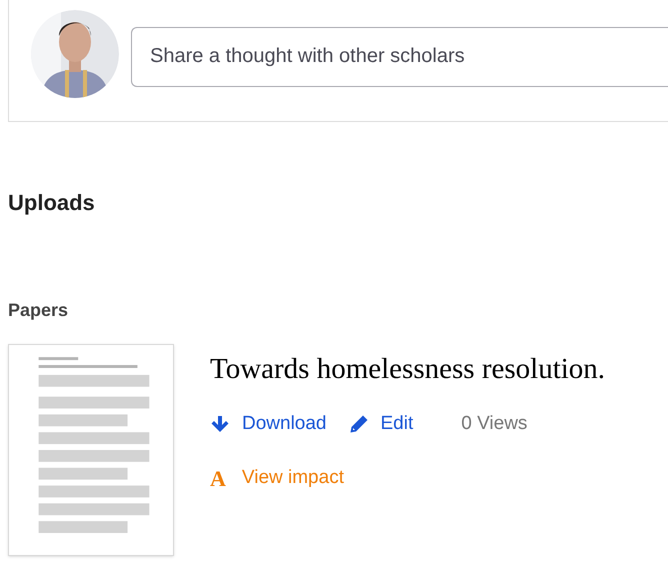 This screenshot has height=573, width=668. I want to click on paper-title: Towards homelessness resolution., so click(408, 370).